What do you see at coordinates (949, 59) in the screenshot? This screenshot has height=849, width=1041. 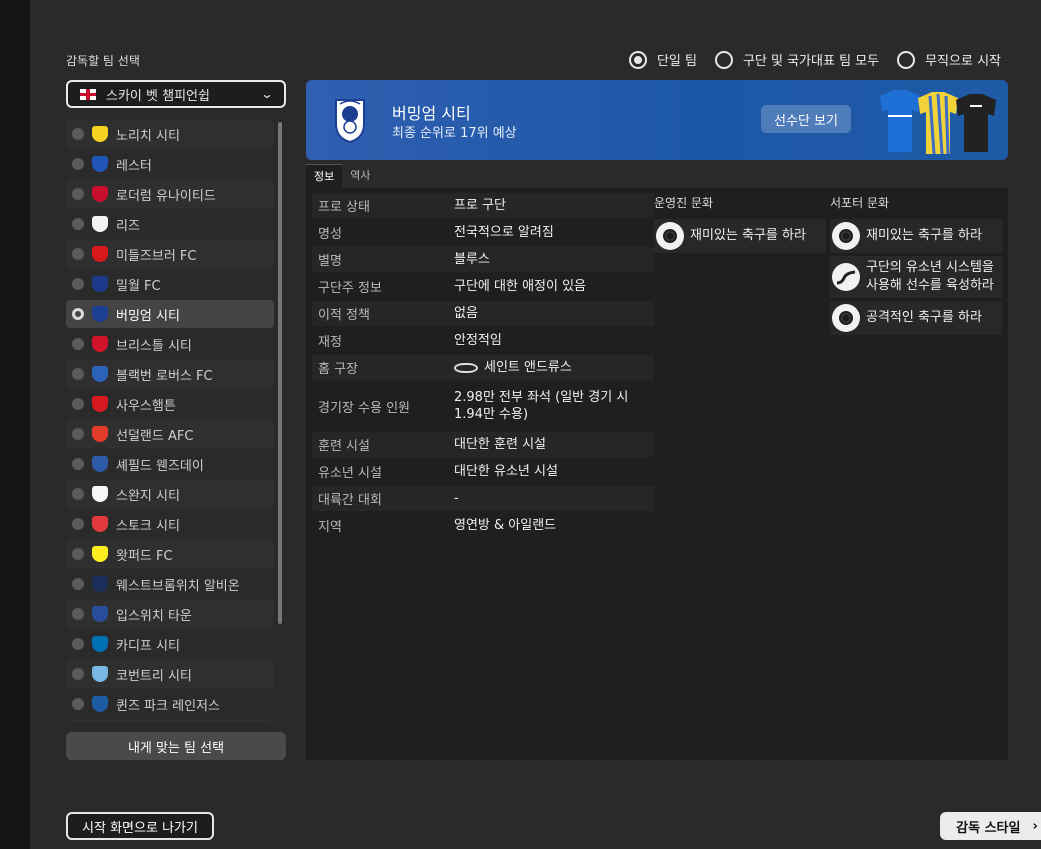 I see `radio-unemployed: 무직으로 시작` at bounding box center [949, 59].